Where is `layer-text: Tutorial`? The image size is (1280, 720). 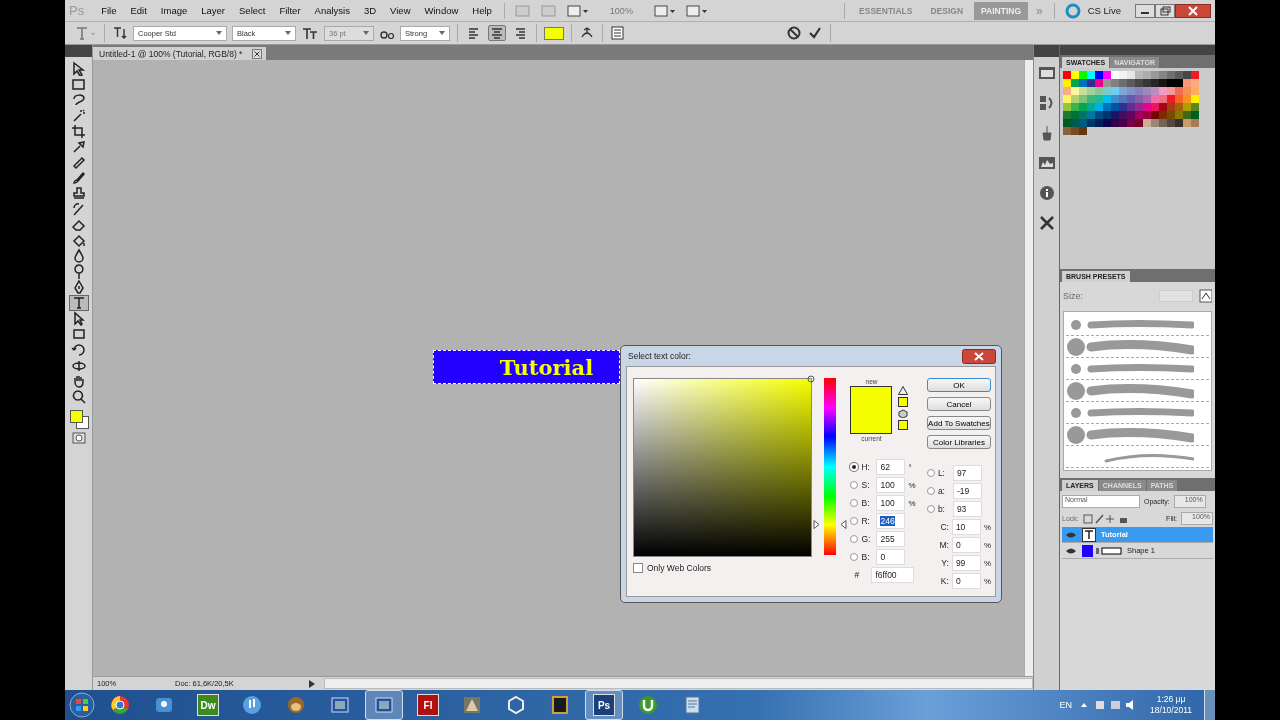 layer-text: Tutorial is located at coordinates (546, 367).